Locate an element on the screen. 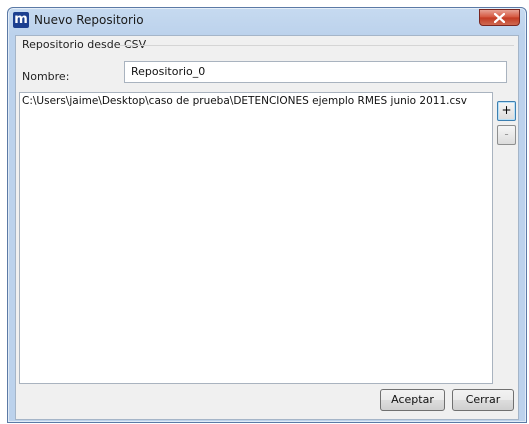 Image resolution: width=529 pixels, height=424 pixels. window-close-button is located at coordinates (499, 17).